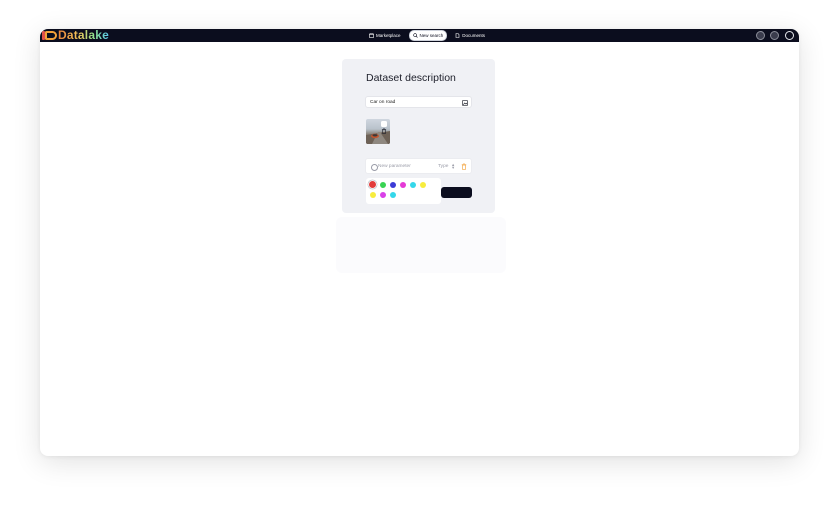 Image resolution: width=839 pixels, height=507 pixels. Describe the element at coordinates (457, 35) in the screenshot. I see `document-icon` at that location.